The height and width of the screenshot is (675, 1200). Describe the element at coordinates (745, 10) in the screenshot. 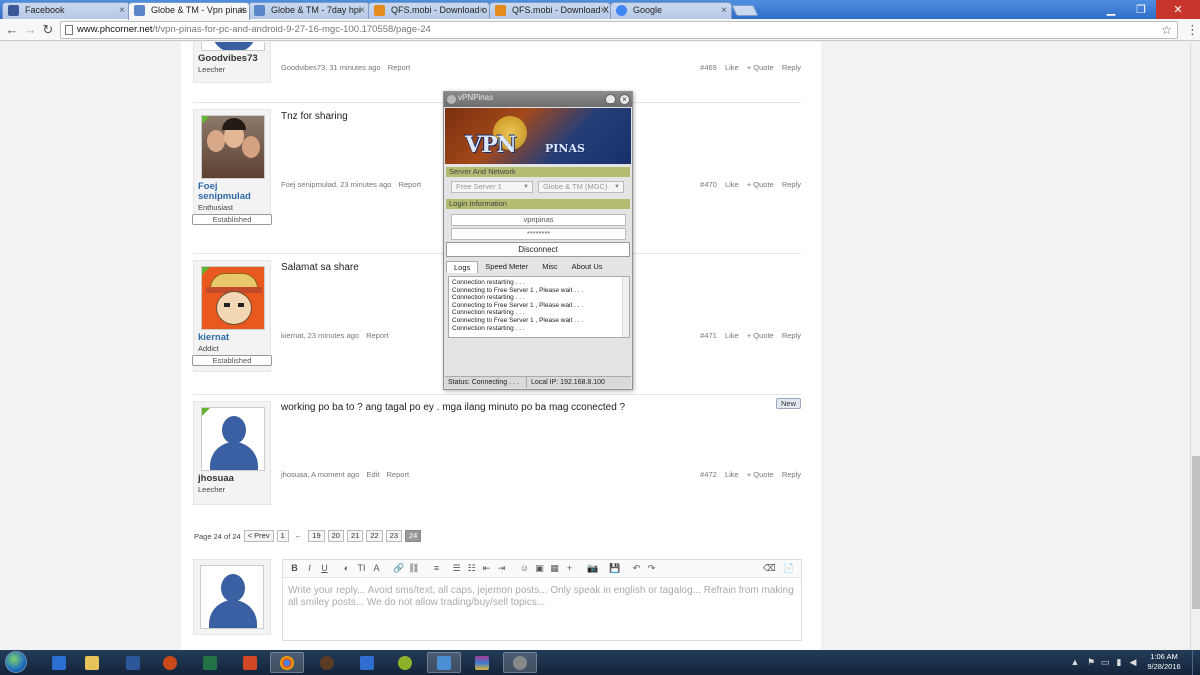

I see `new-tab-button` at that location.